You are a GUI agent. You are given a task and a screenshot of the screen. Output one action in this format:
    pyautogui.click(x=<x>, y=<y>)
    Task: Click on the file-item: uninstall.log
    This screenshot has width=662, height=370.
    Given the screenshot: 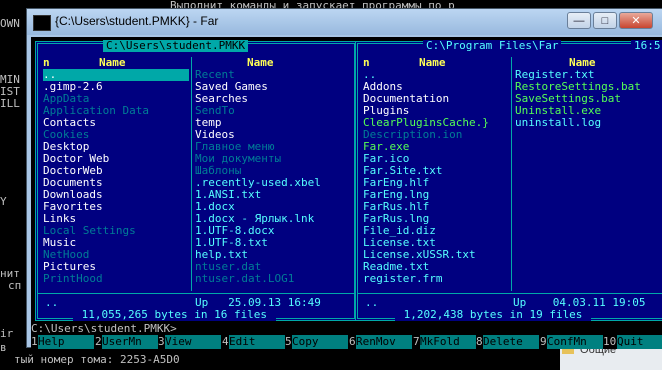 What is the action you would take?
    pyautogui.click(x=588, y=123)
    